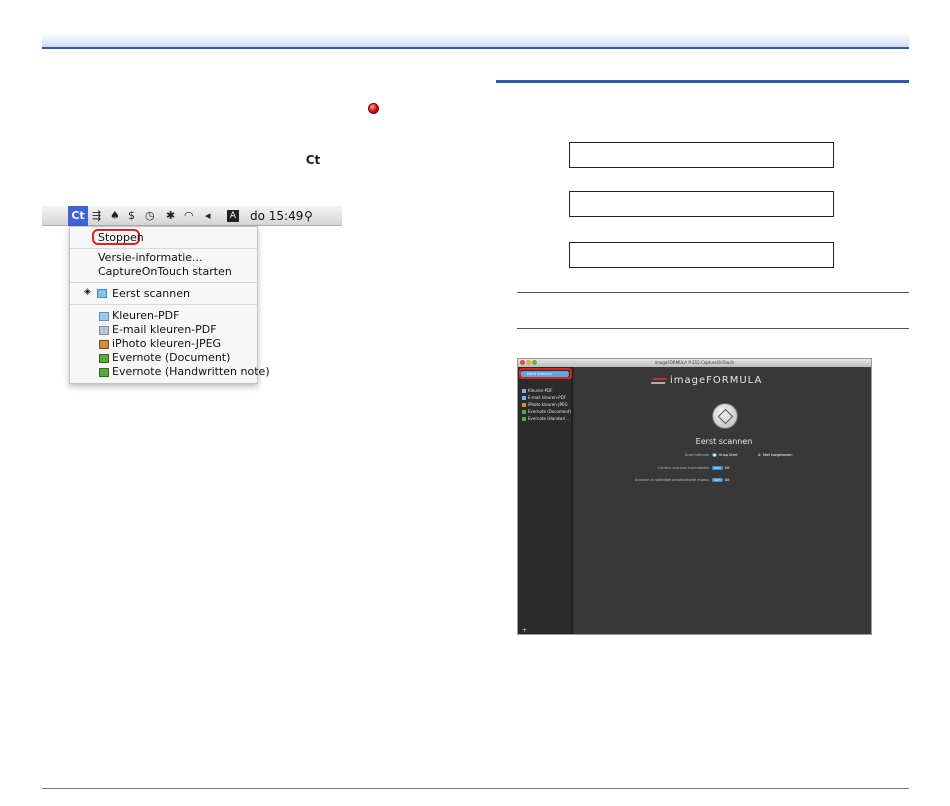 The image size is (950, 806). Describe the element at coordinates (725, 455) in the screenshot. I see `scan-method-value: ● Knop Start` at that location.